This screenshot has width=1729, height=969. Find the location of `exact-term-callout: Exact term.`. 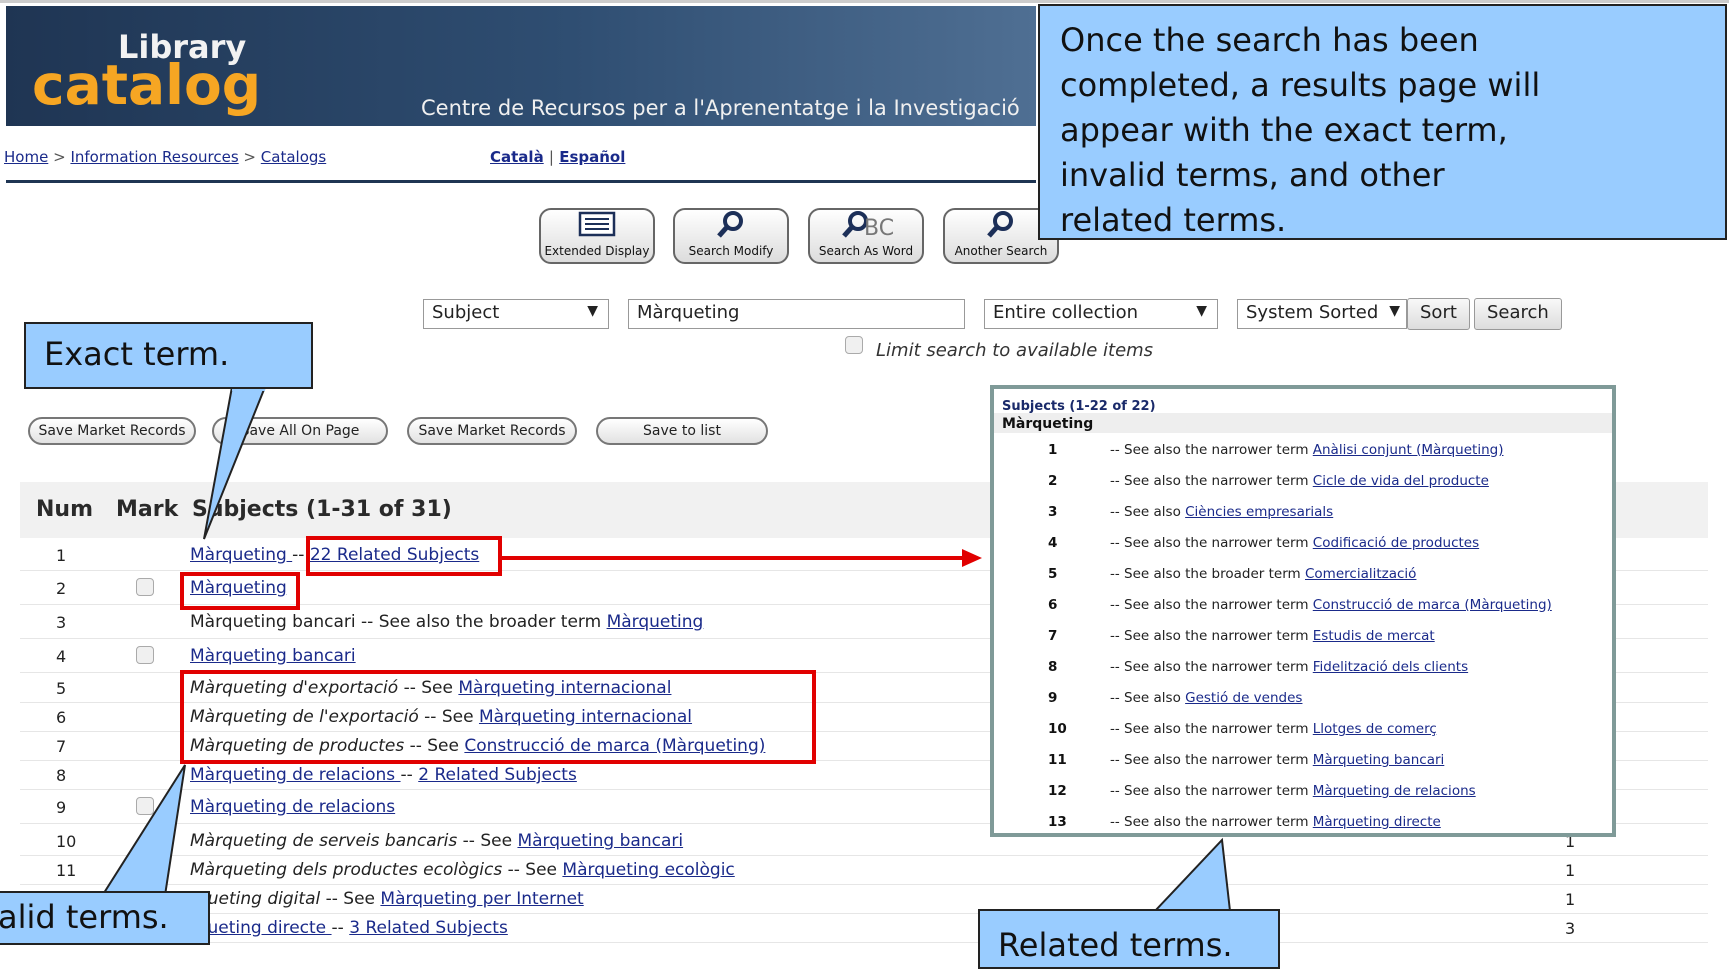

exact-term-callout: Exact term. is located at coordinates (168, 355).